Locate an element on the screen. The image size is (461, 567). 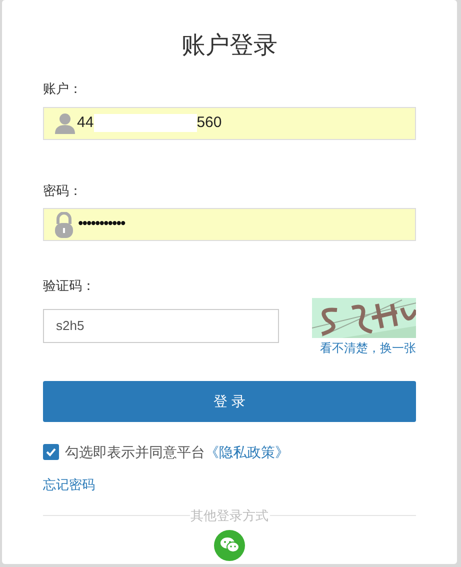
chat-bubbles-icon is located at coordinates (230, 545).